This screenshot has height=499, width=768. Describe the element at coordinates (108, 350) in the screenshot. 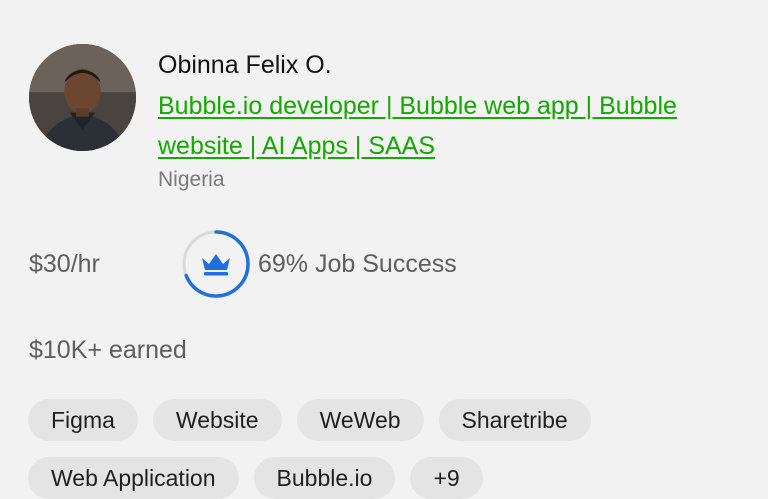

I see `total-earned: $10K+ earned` at that location.